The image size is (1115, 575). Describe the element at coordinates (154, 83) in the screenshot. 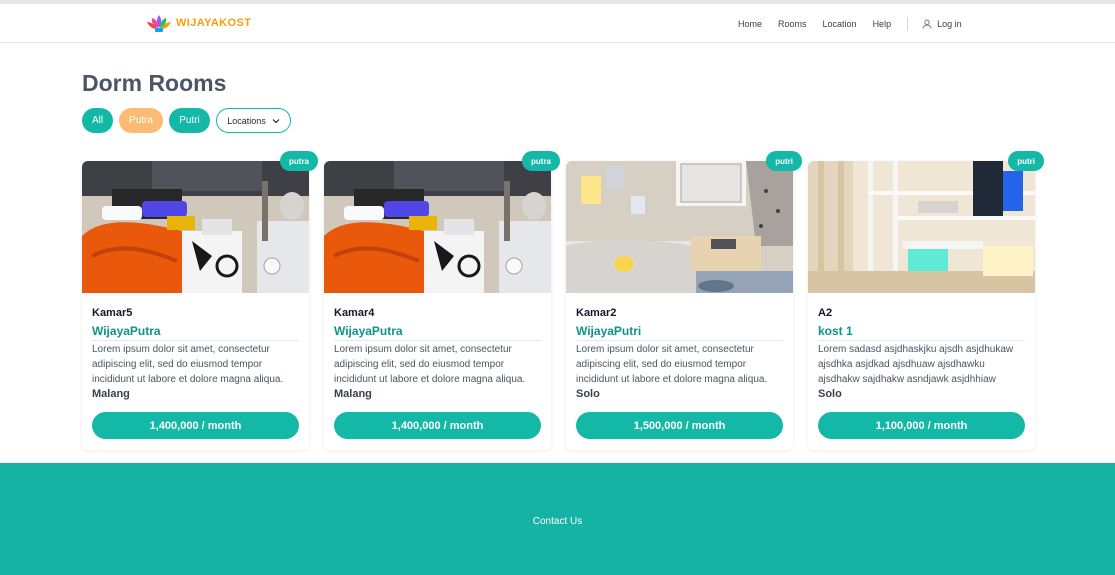

I see `page-title: Dorm Rooms` at that location.